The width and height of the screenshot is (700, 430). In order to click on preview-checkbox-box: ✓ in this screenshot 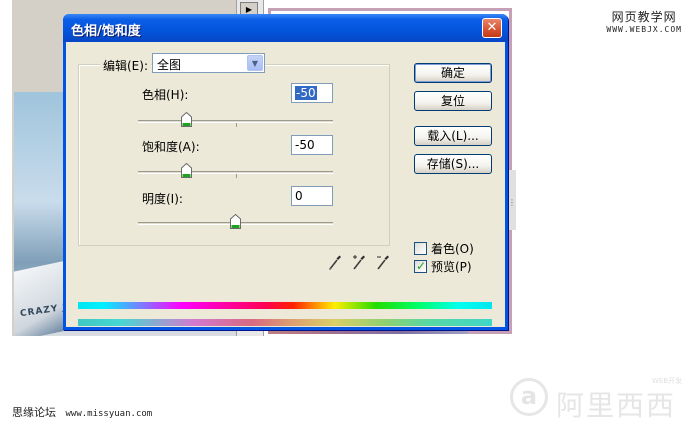, I will do `click(420, 266)`.